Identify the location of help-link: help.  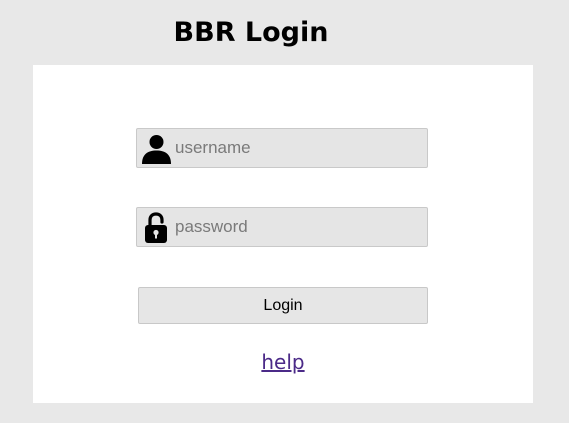
(283, 362).